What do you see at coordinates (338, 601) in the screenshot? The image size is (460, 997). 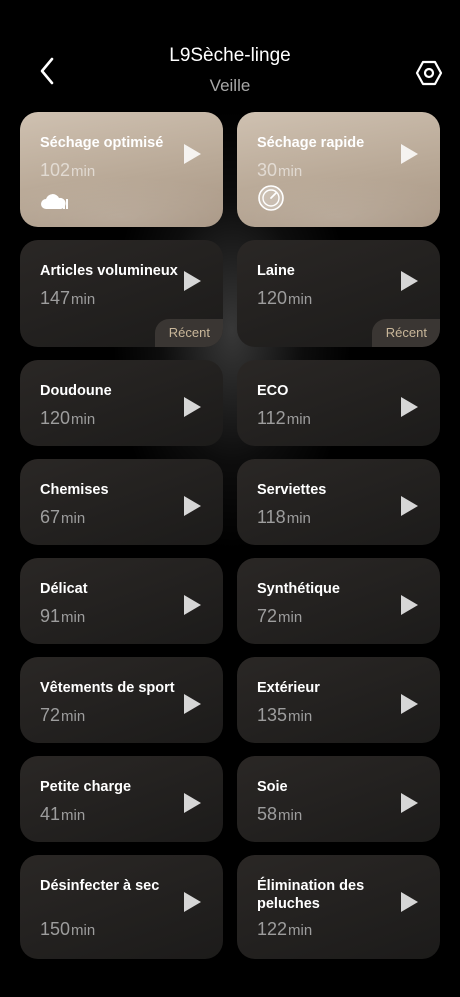 I see `program-card: Synthétique 72min` at bounding box center [338, 601].